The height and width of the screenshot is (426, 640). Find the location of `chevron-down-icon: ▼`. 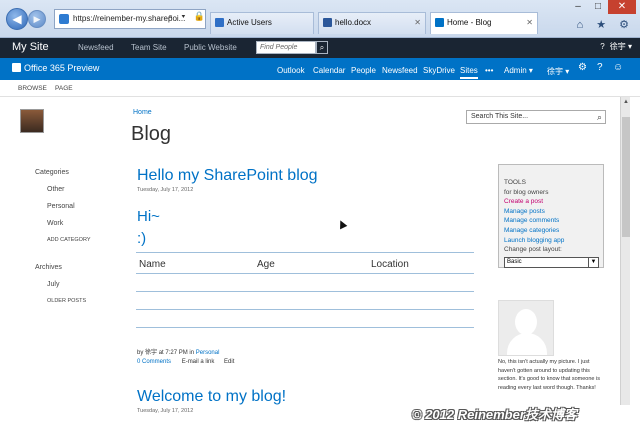

chevron-down-icon: ▼ is located at coordinates (593, 262).